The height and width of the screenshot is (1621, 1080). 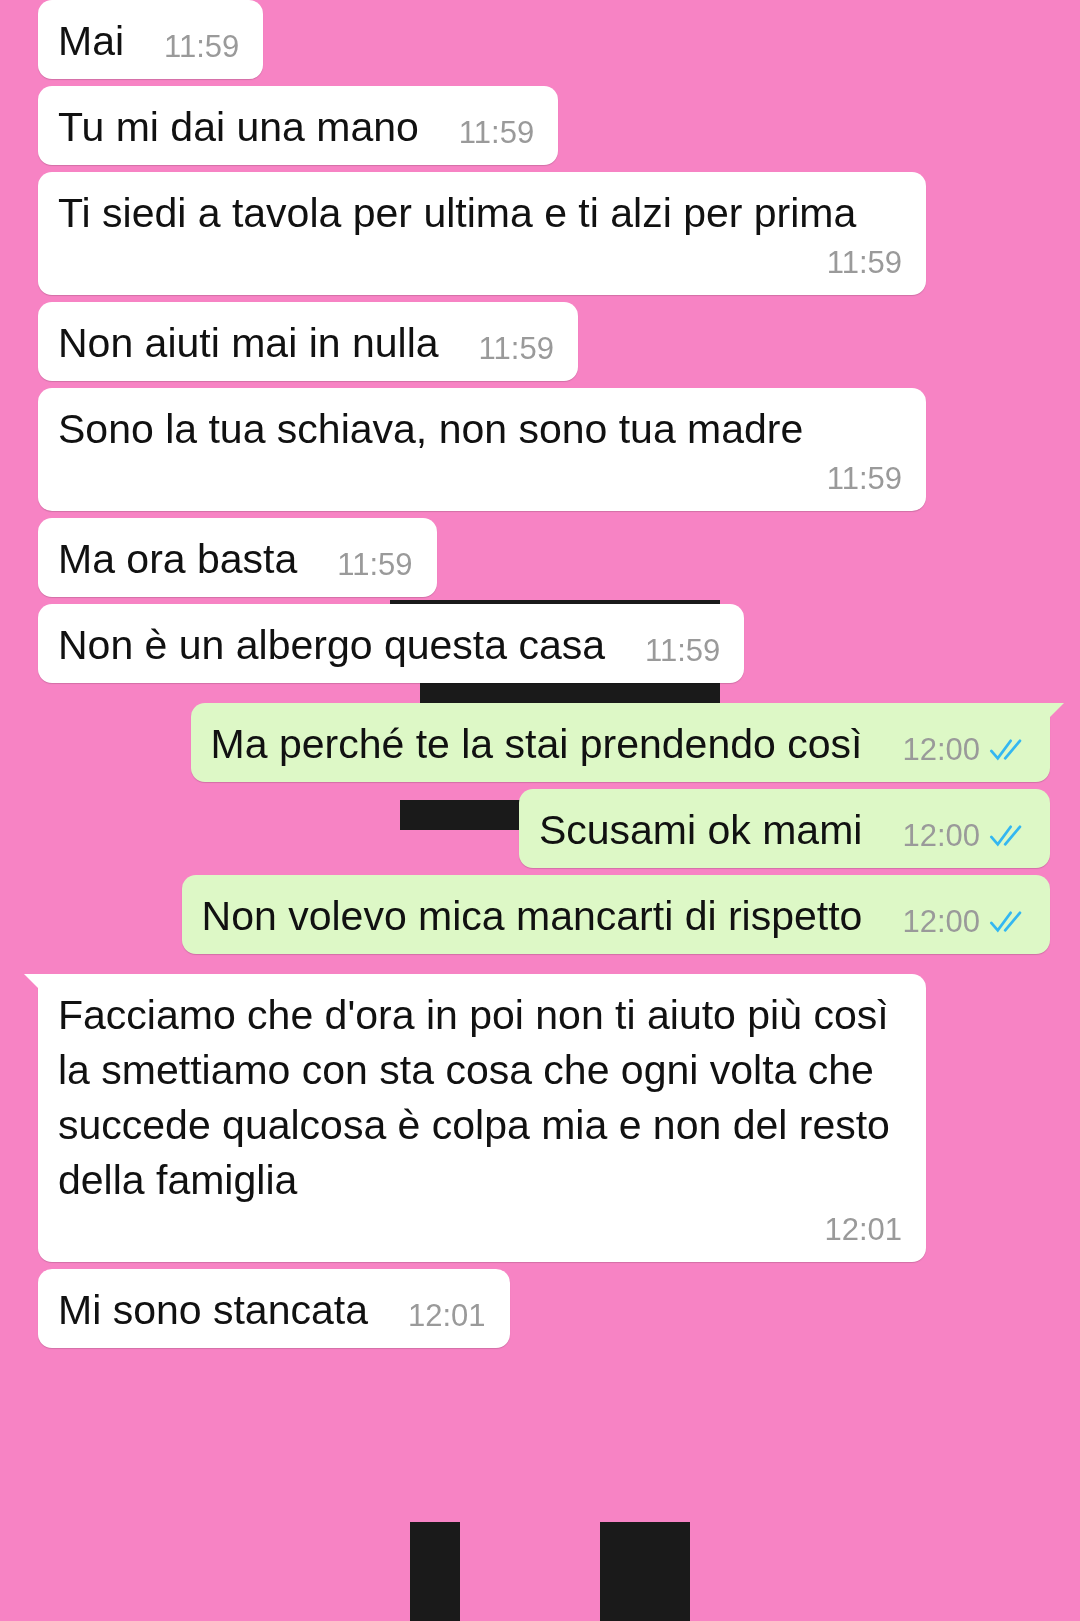 I want to click on message-text: Ma ora basta, so click(x=178, y=559).